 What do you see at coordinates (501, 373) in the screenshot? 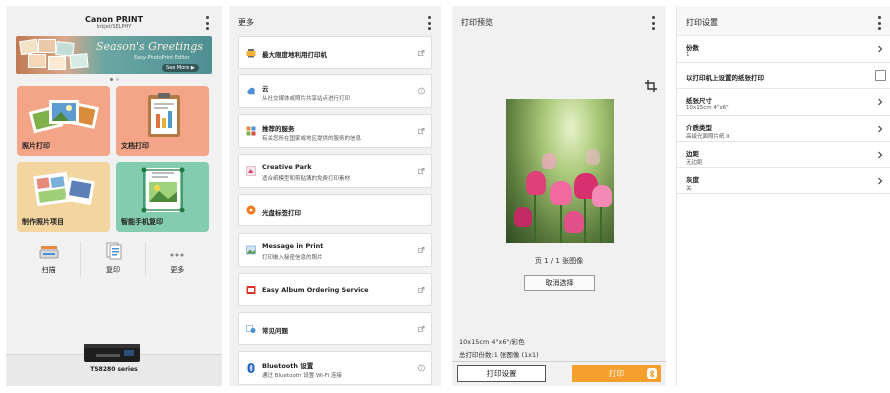
I see `print-settings-button: 打印设置` at bounding box center [501, 373].